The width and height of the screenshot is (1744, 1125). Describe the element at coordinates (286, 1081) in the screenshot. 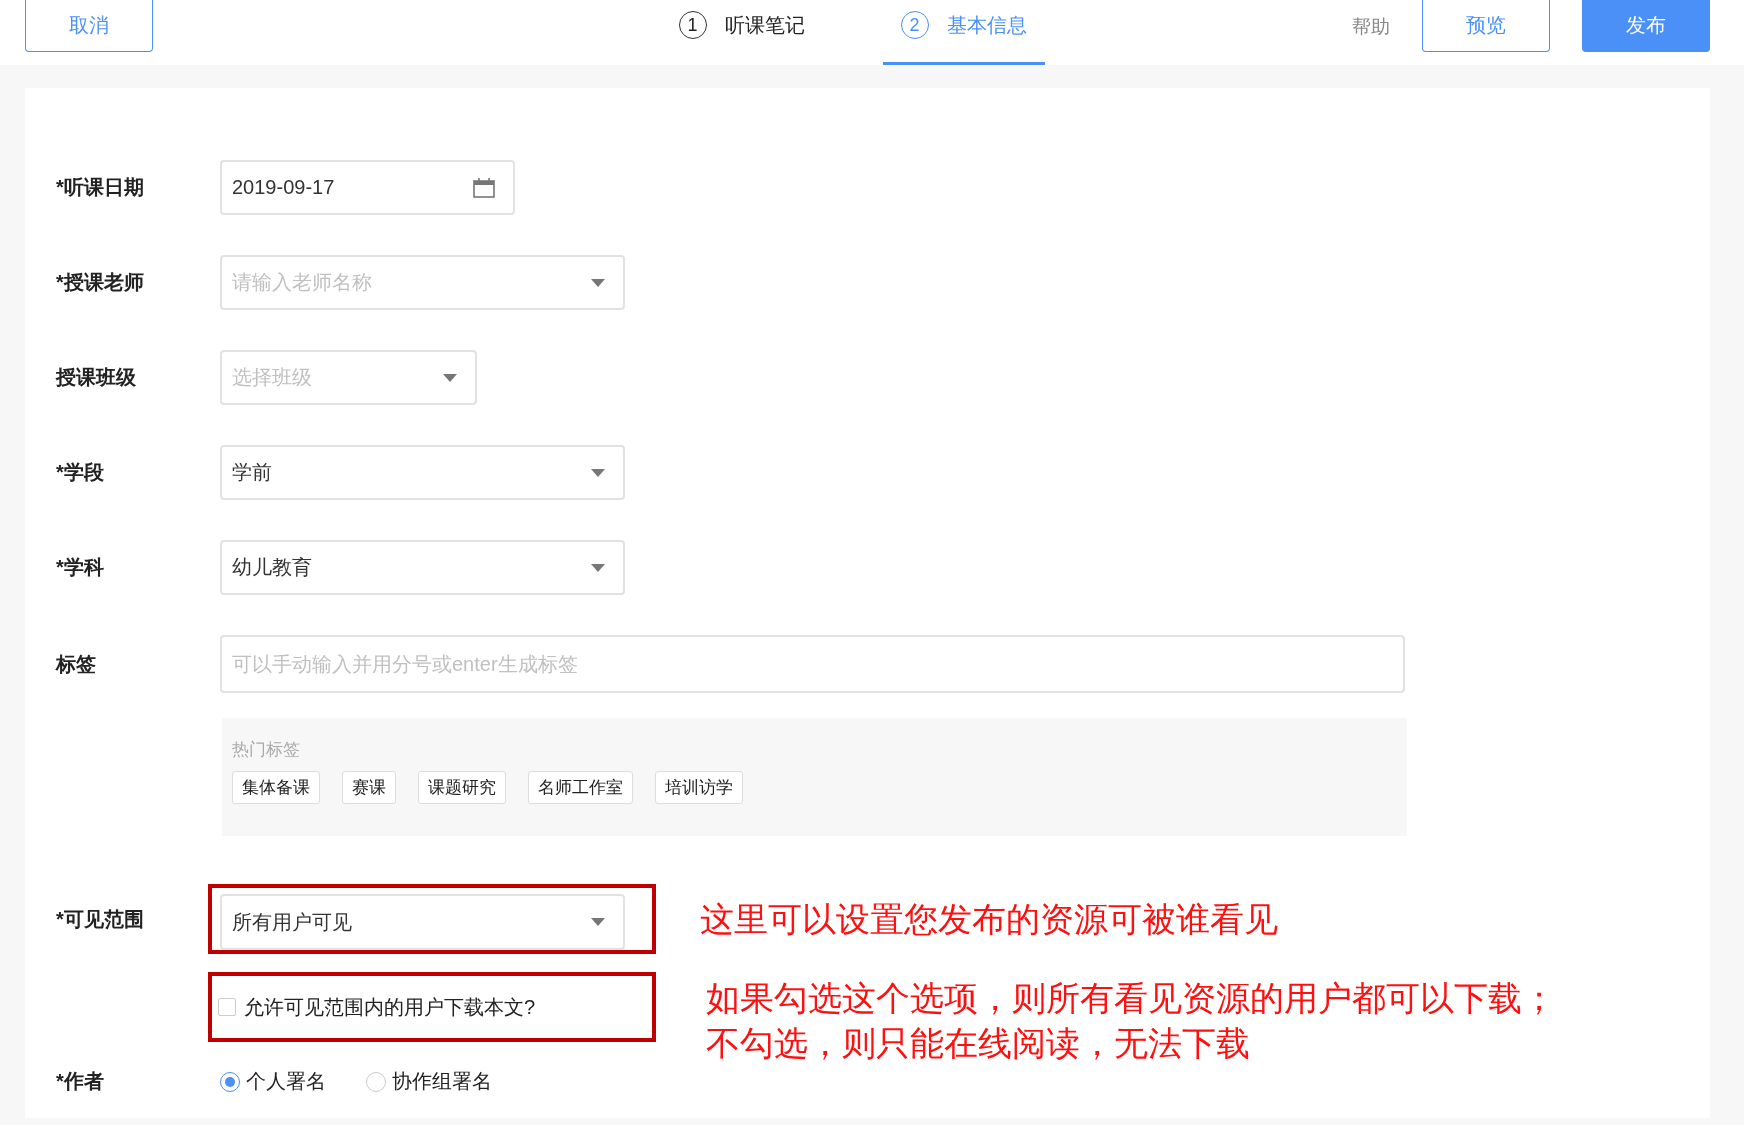

I see `radio-label: 个人署名` at that location.